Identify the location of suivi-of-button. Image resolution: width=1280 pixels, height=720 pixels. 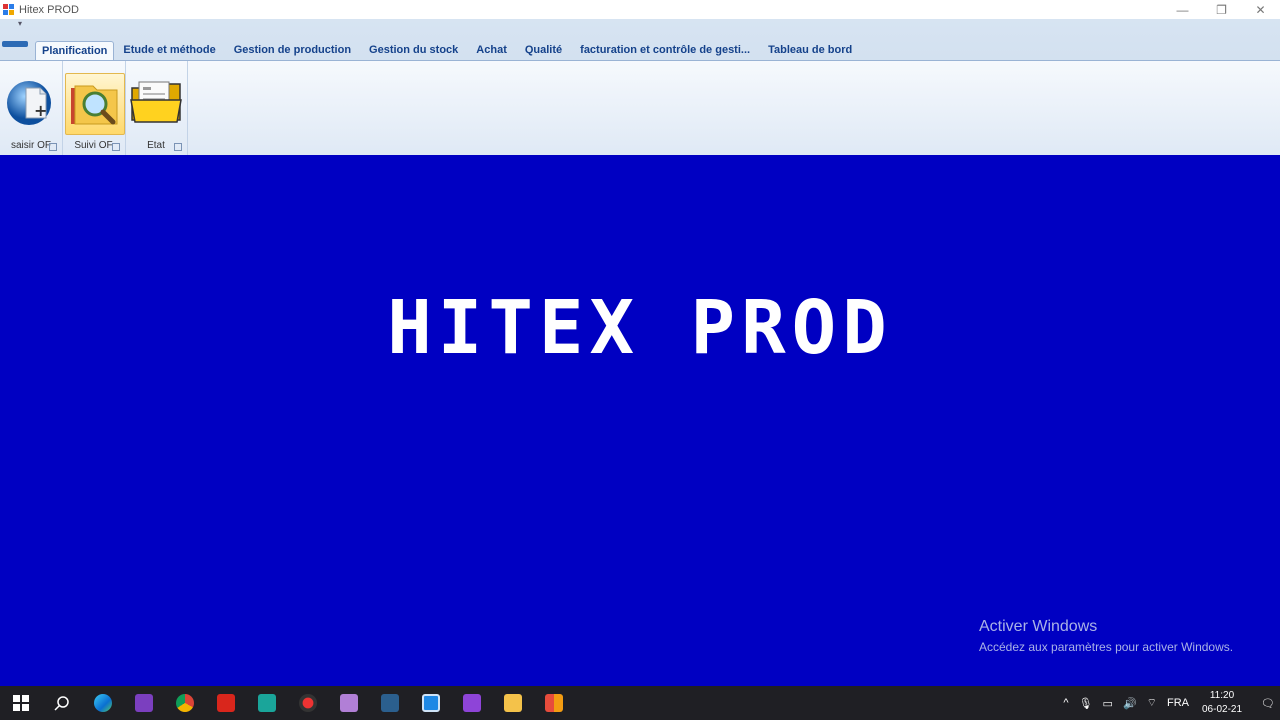
(95, 104).